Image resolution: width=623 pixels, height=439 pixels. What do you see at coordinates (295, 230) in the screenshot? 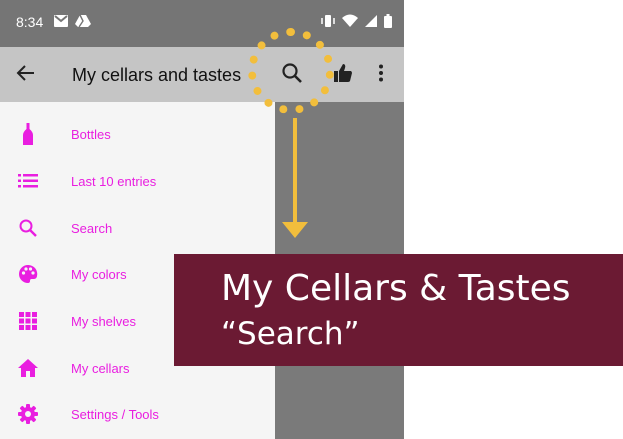
I see `callout-arrow-head` at bounding box center [295, 230].